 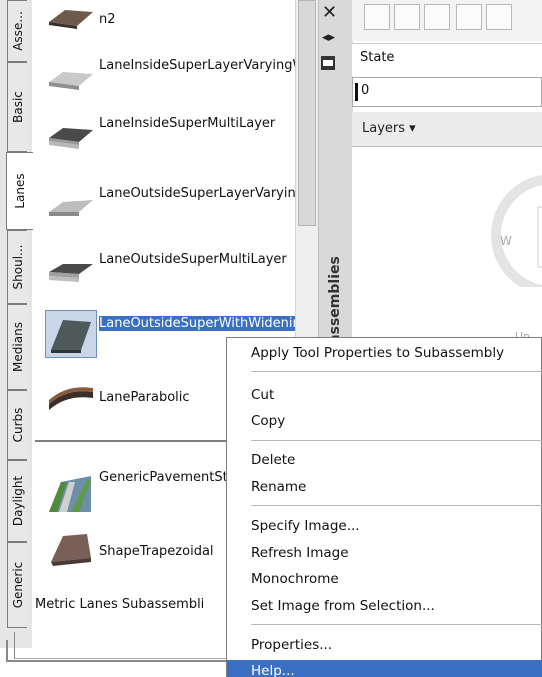 I want to click on tab-daylight: Daylight, so click(x=17, y=501).